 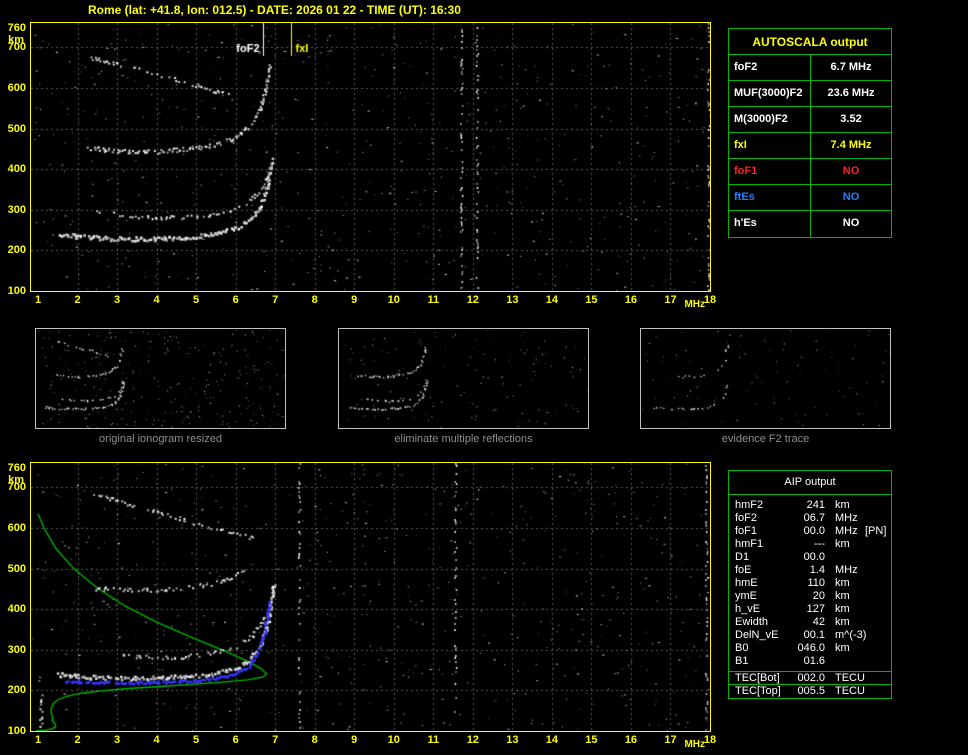 What do you see at coordinates (38, 300) in the screenshot?
I see `top-plot-x-tick-1: 1` at bounding box center [38, 300].